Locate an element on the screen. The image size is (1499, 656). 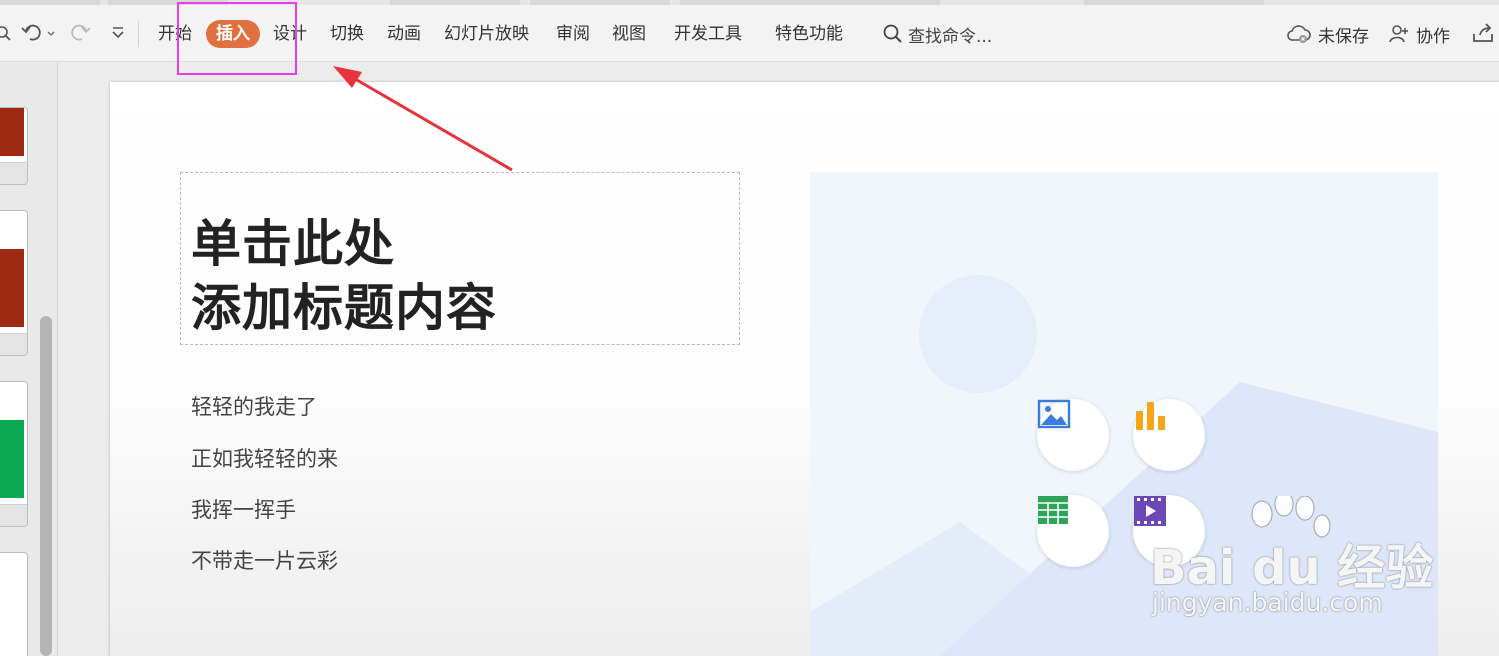
tab-slideshow: 幻灯片放映 is located at coordinates (486, 34).